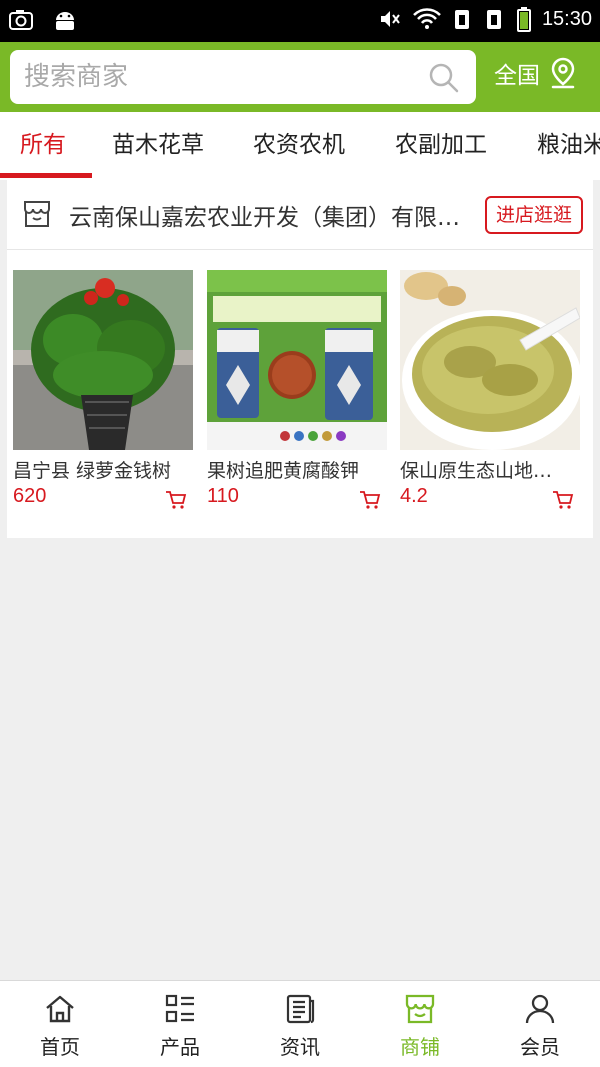 The width and height of the screenshot is (600, 1067). I want to click on bottom-navigation: 首页 产品 资讯 商铺 会员, so click(300, 1023).